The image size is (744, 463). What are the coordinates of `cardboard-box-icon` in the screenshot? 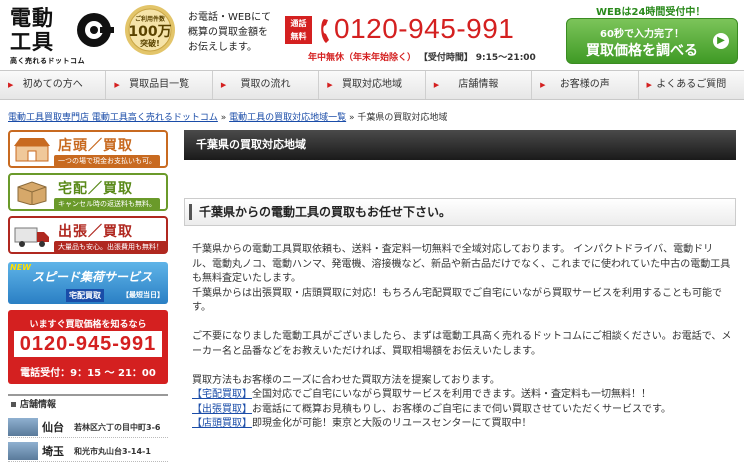 It's located at (32, 193).